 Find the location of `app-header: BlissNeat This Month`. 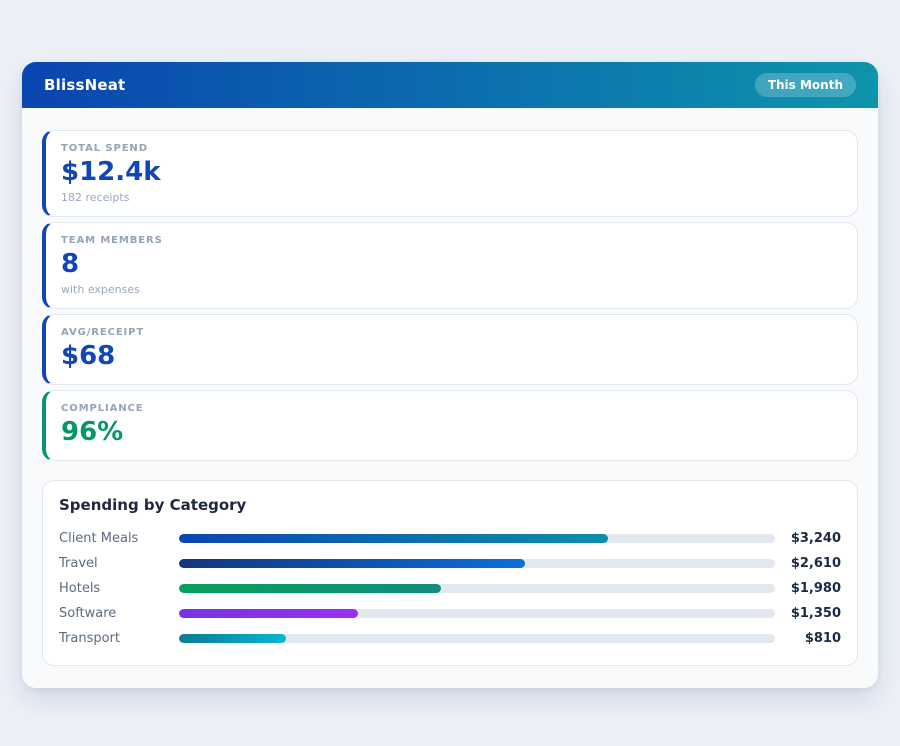

app-header: BlissNeat This Month is located at coordinates (450, 85).